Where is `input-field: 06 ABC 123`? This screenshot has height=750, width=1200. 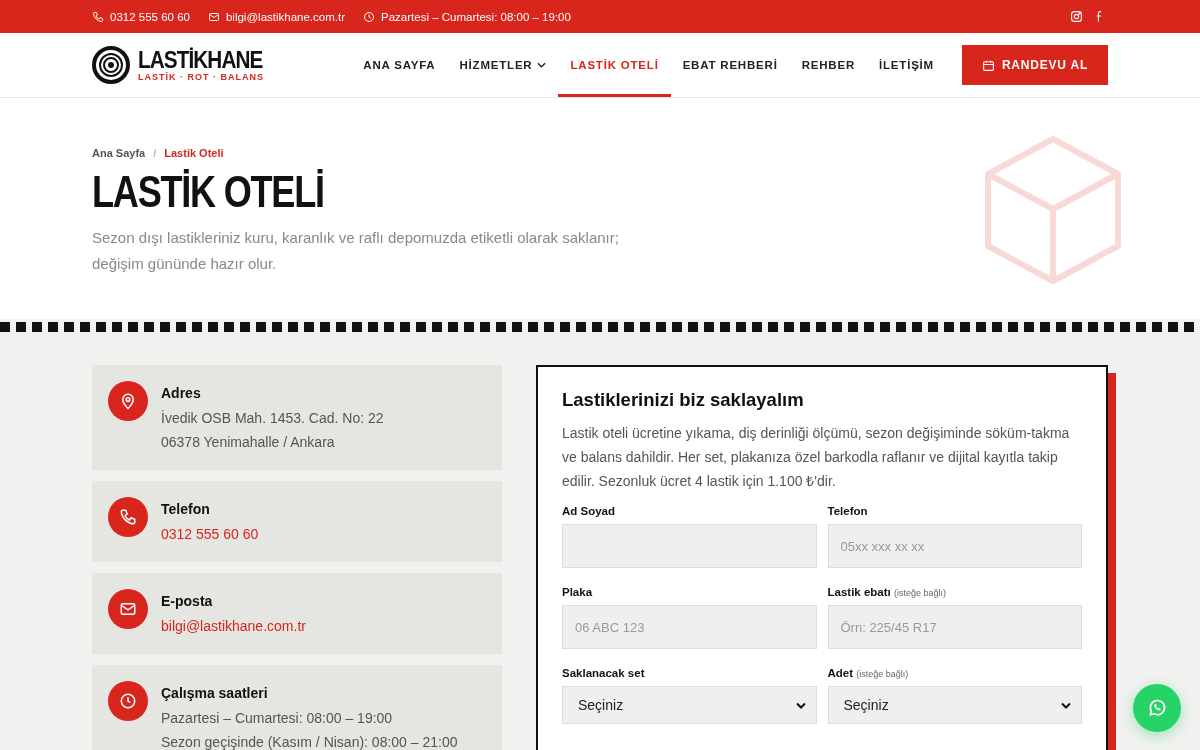 input-field: 06 ABC 123 is located at coordinates (689, 627).